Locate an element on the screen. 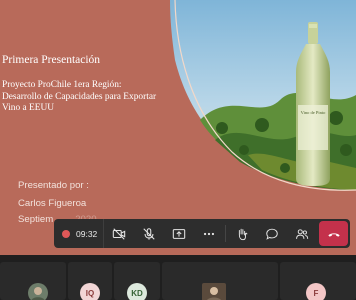  hang-up-button is located at coordinates (333, 233).